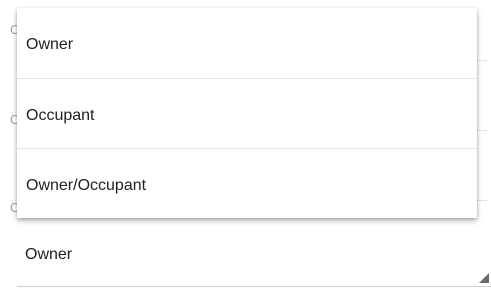 The height and width of the screenshot is (293, 491). Describe the element at coordinates (49, 254) in the screenshot. I see `select-value: Owner` at that location.